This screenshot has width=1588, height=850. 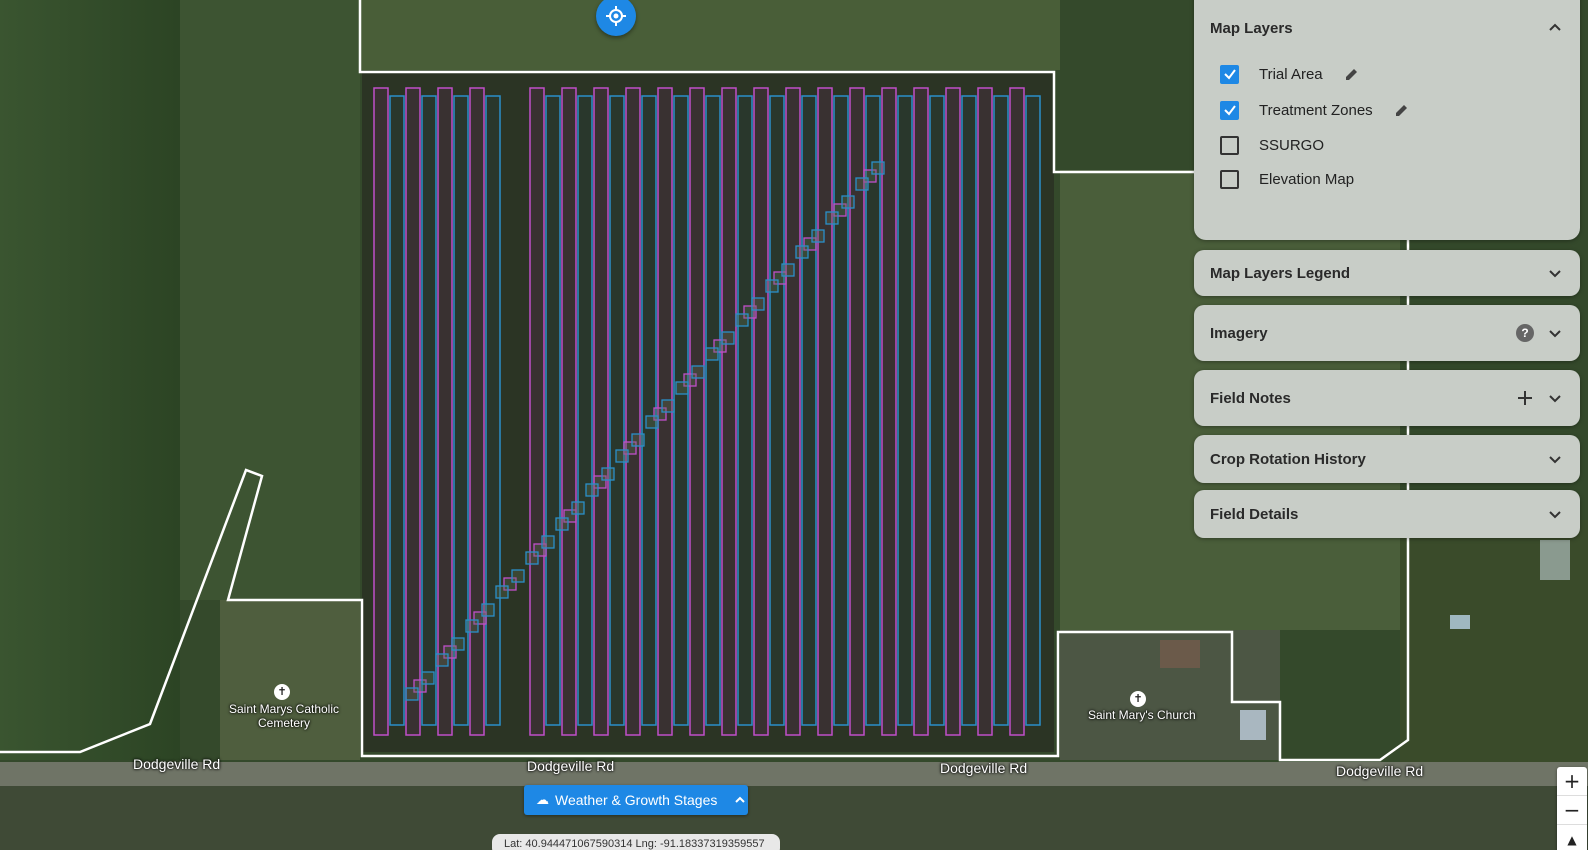 I want to click on layer-elevation-map: Elevation Map, so click(x=1387, y=179).